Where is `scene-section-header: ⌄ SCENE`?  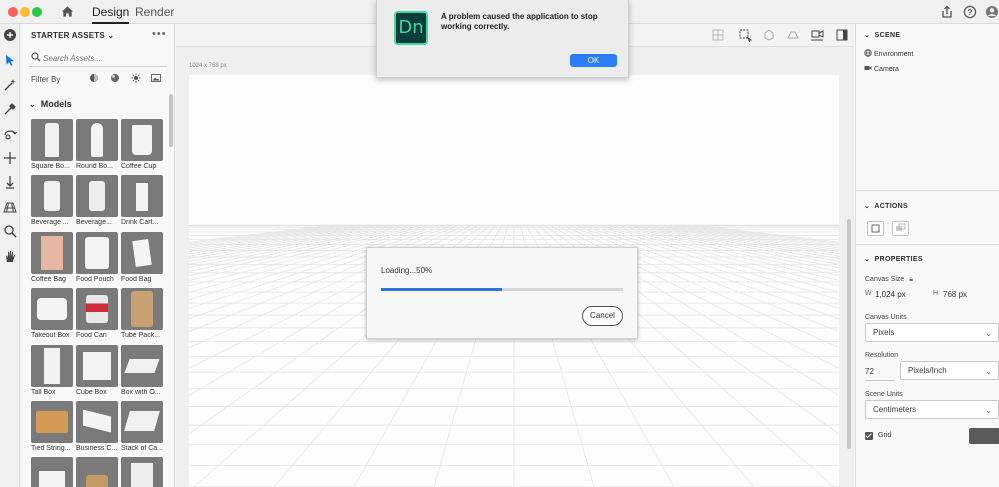
scene-section-header: ⌄ SCENE is located at coordinates (882, 35).